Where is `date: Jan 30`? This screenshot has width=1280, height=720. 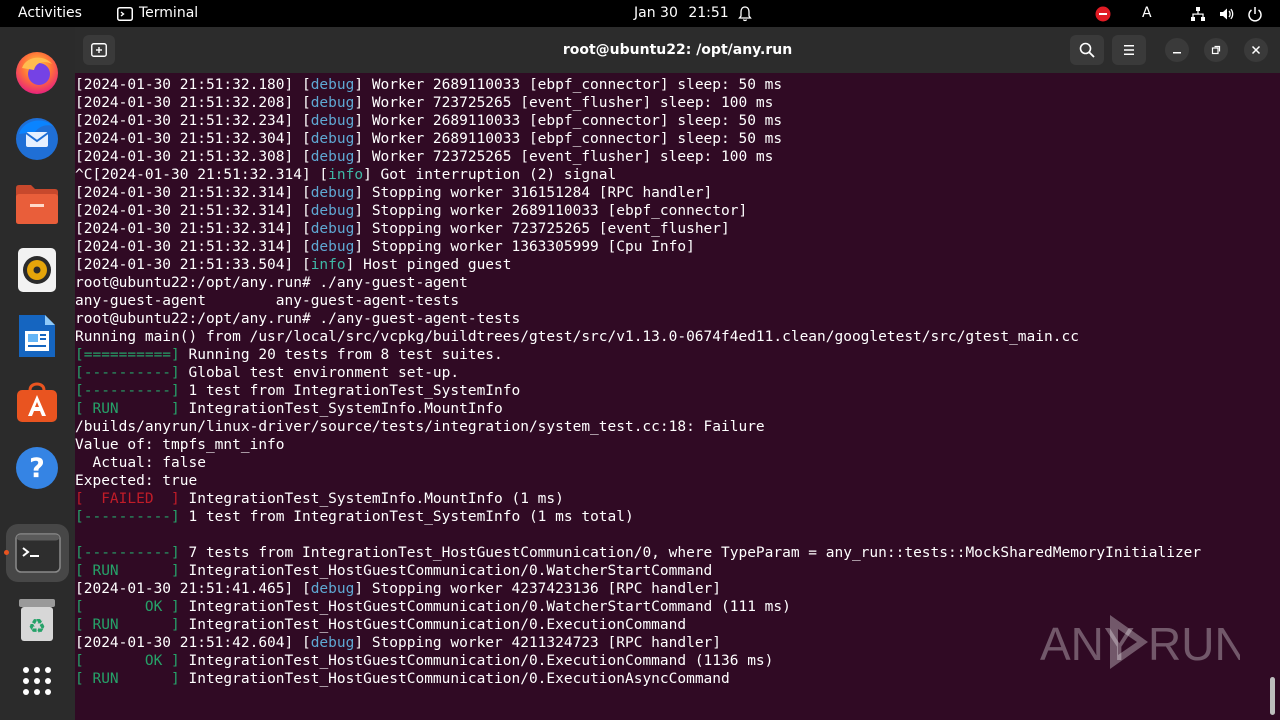 date: Jan 30 is located at coordinates (656, 13).